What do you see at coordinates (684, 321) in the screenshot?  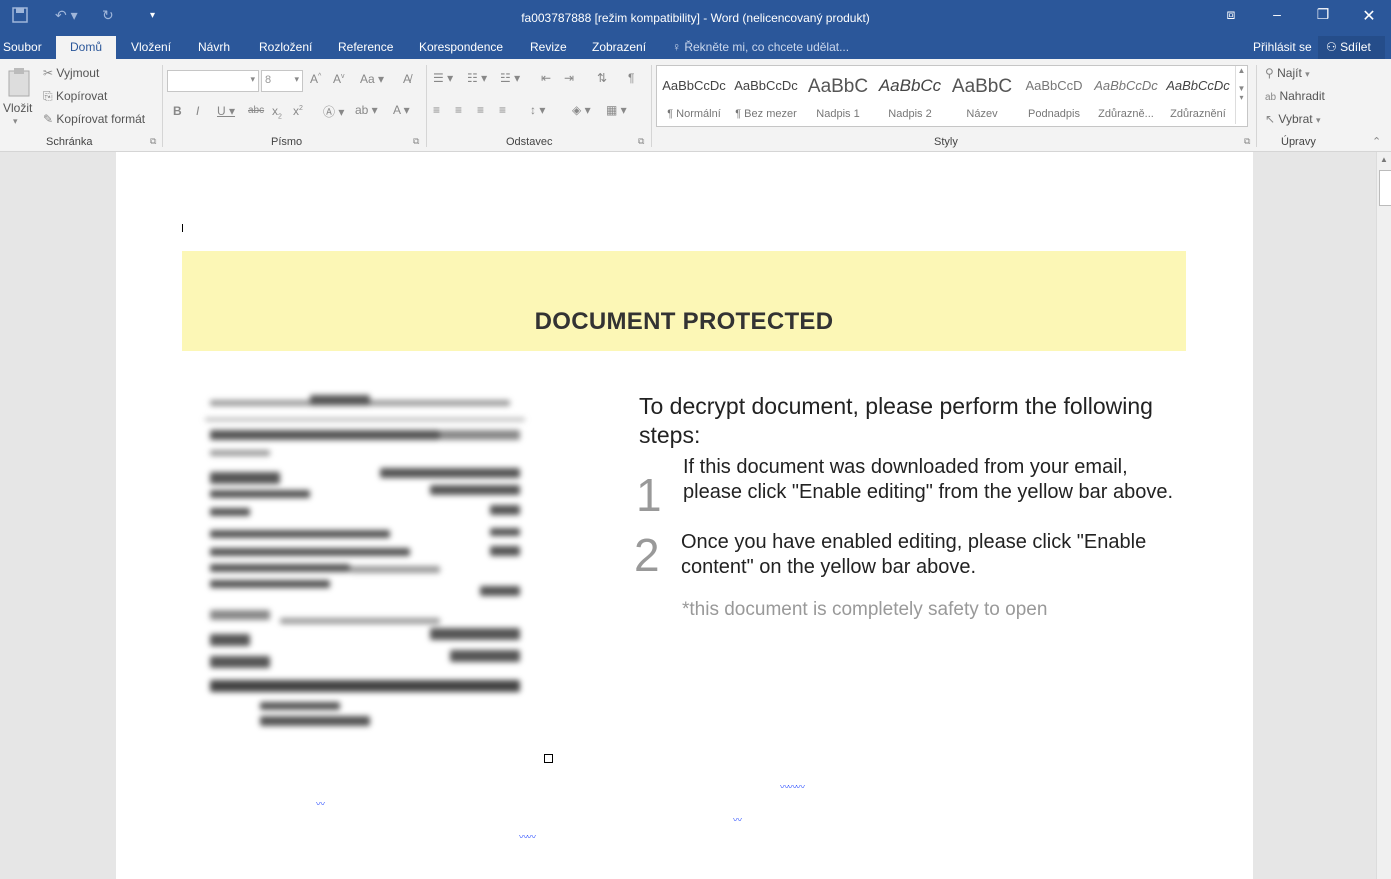 I see `banner-title: DOCUMENT PROTECTED` at bounding box center [684, 321].